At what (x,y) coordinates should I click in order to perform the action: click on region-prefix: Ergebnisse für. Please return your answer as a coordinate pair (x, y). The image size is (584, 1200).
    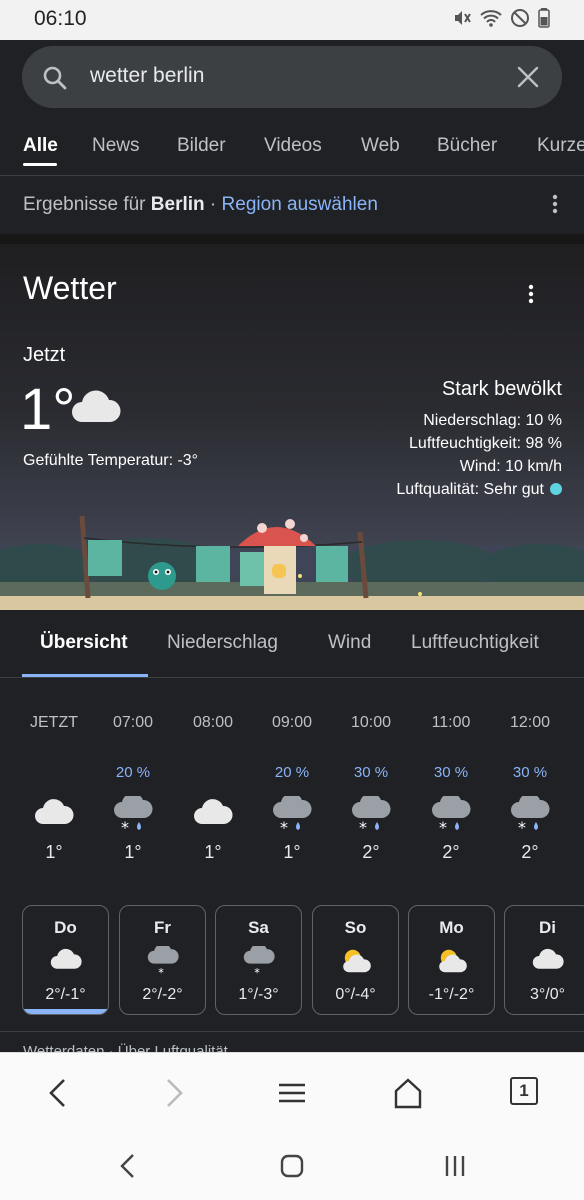
    Looking at the image, I should click on (87, 204).